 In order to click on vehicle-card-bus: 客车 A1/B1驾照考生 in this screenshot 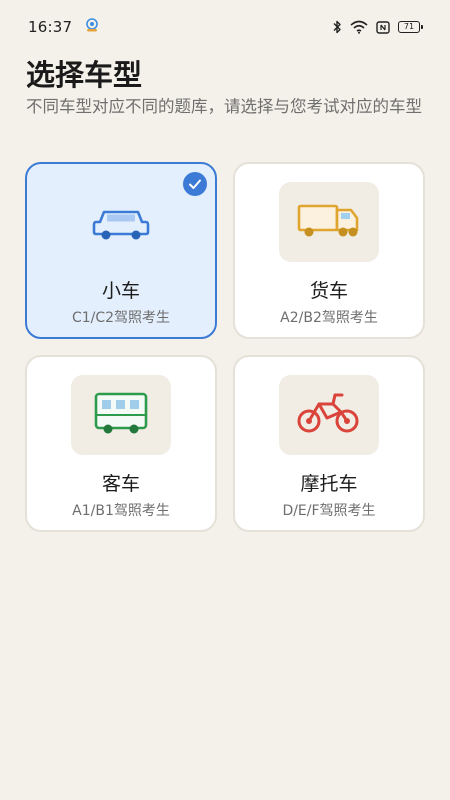, I will do `click(121, 443)`.